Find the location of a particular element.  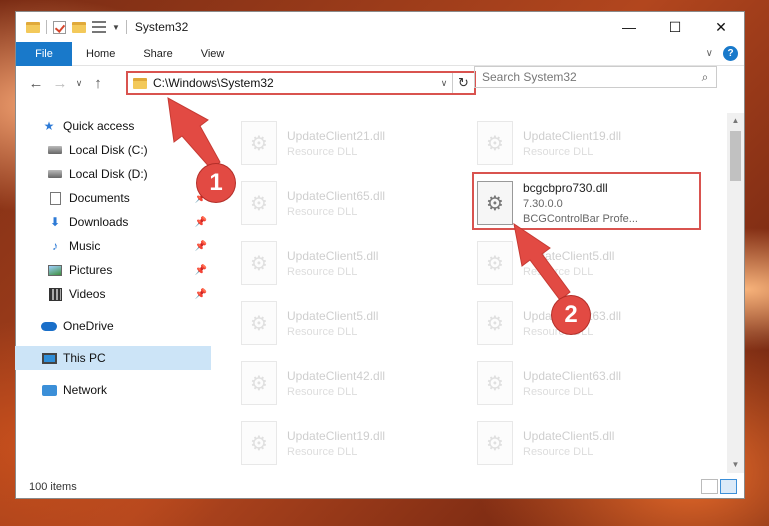

sidebar-item-videos: Videos 📌 is located at coordinates (113, 294).